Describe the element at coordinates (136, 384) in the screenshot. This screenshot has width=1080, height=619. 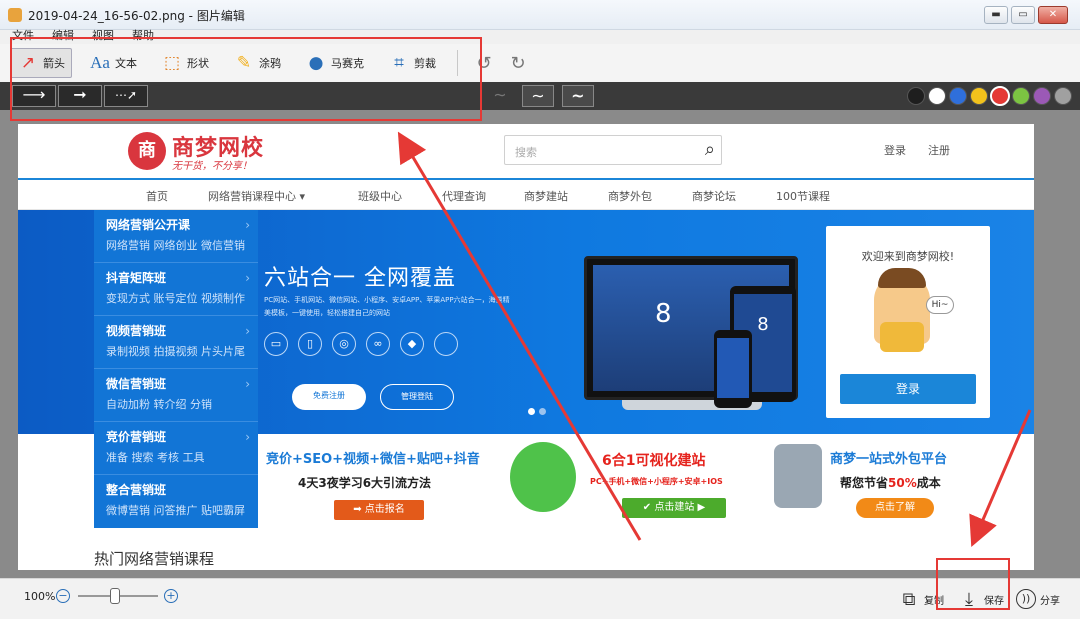
I see `course-category-title: 微信营销班` at that location.